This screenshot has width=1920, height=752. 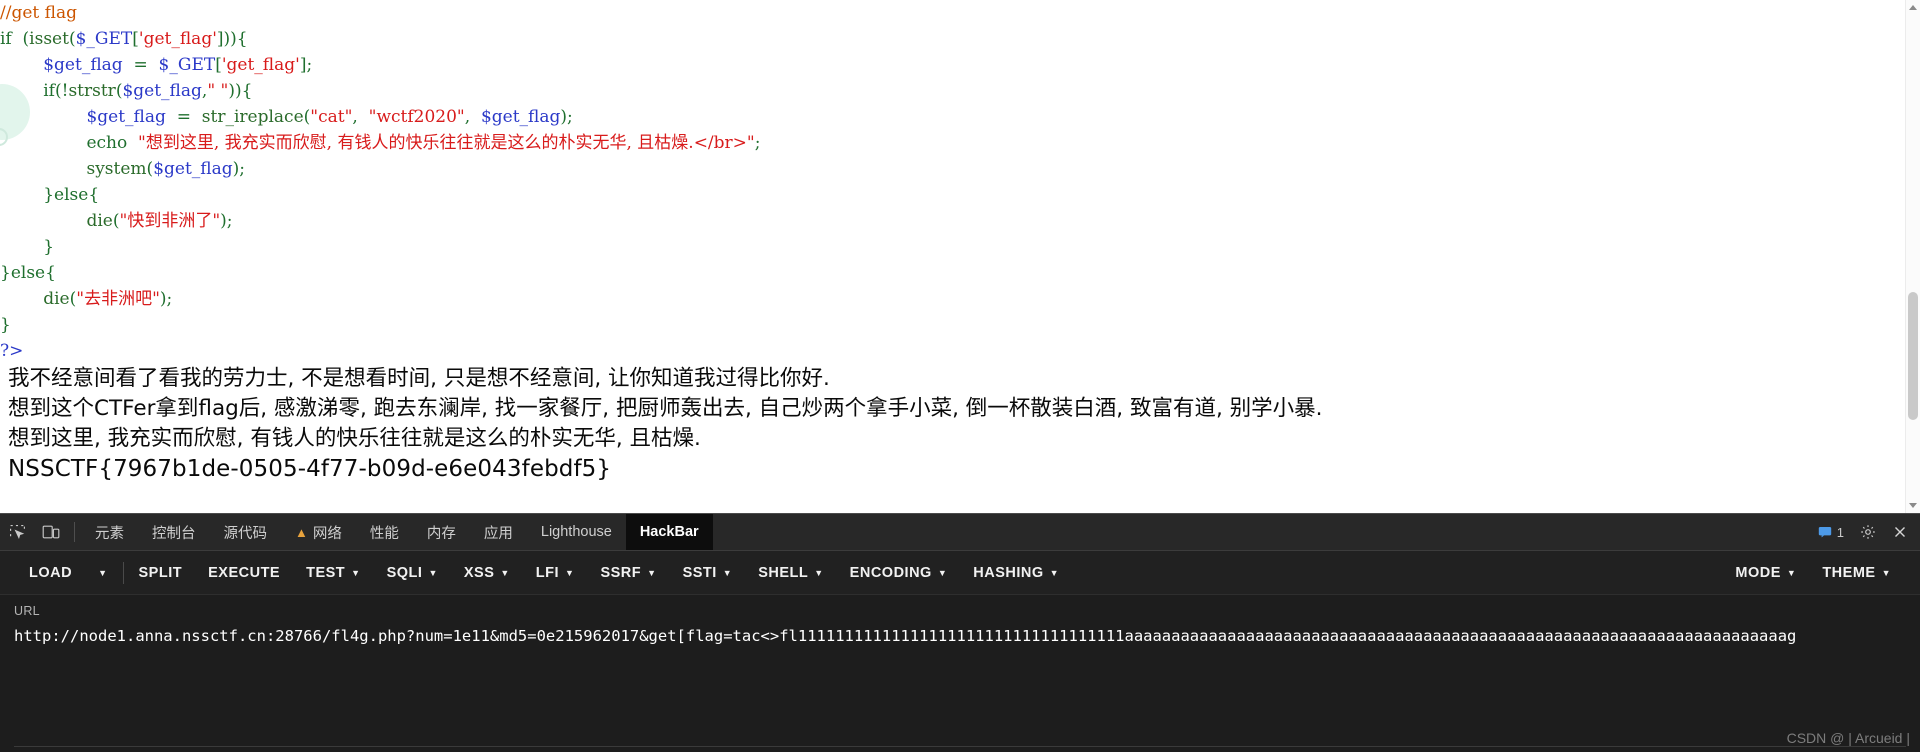 I want to click on code-line: }, so click(x=960, y=247).